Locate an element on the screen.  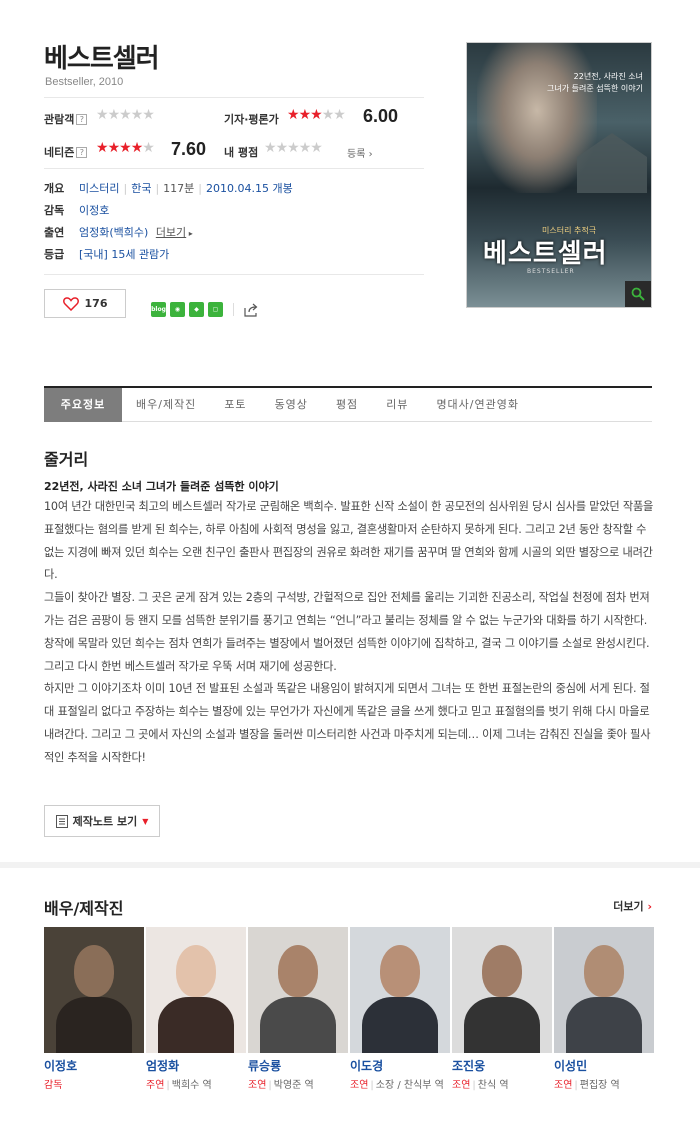
tab-main-info: 주요정보 is located at coordinates (83, 405).